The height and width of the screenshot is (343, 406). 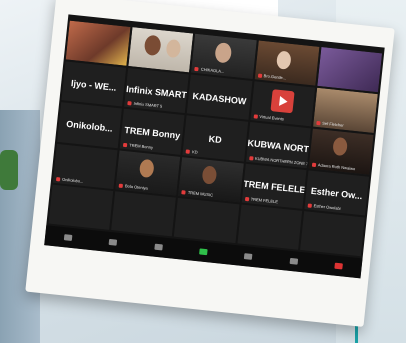 I want to click on participant-tile: TREM Bonny TREM Bonny, so click(x=152, y=132).